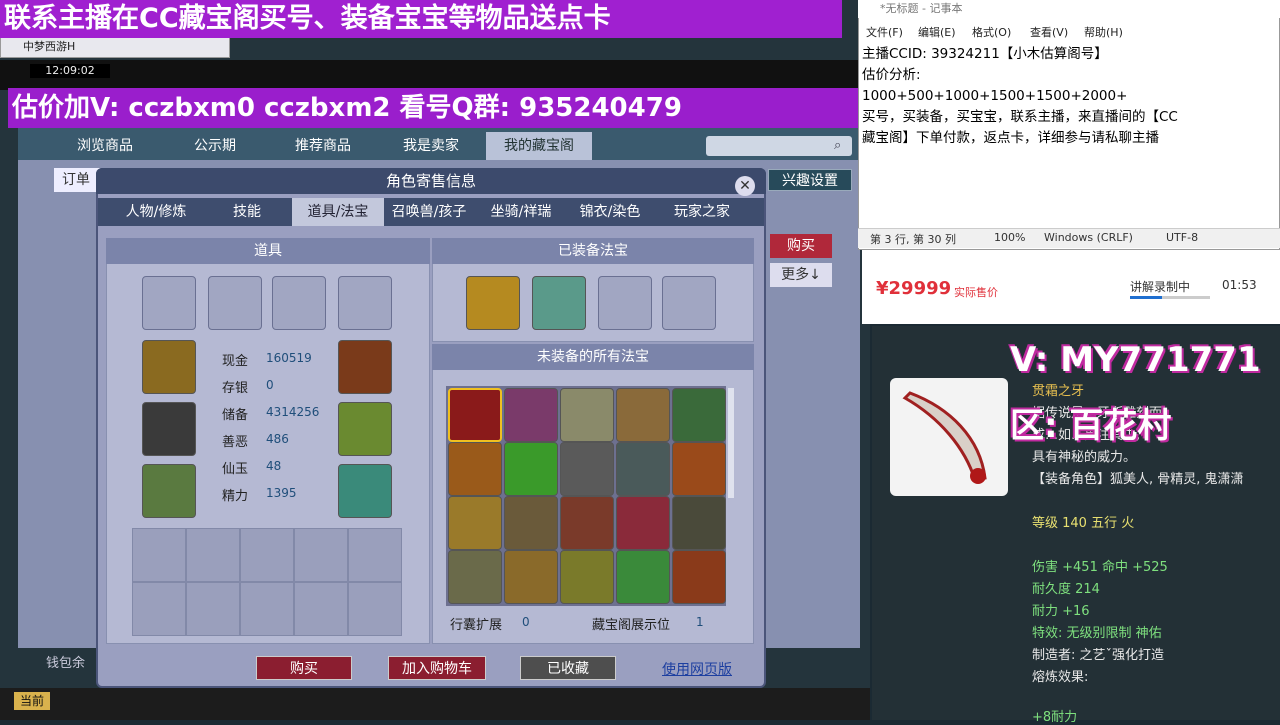 The height and width of the screenshot is (725, 1280). I want to click on item-attack: 伤害 +451 命中 +525, so click(1100, 567).